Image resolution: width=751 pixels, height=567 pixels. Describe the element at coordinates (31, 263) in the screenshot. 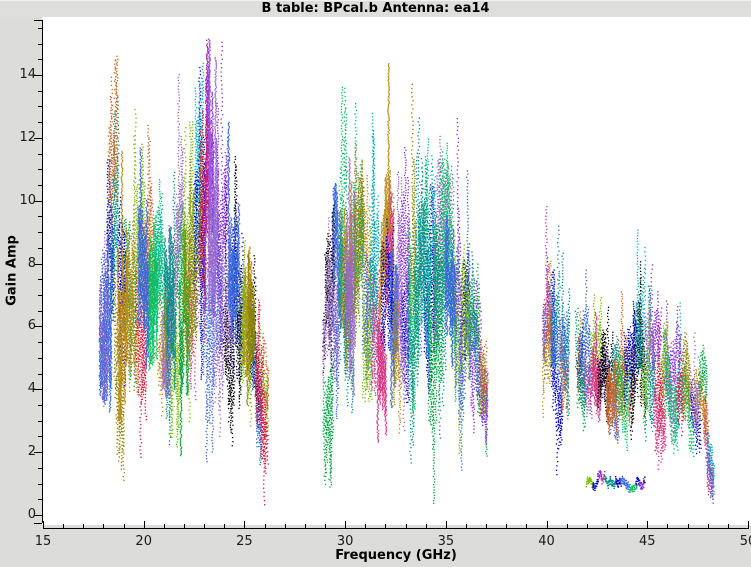

I see `y-tick-label: 8` at that location.